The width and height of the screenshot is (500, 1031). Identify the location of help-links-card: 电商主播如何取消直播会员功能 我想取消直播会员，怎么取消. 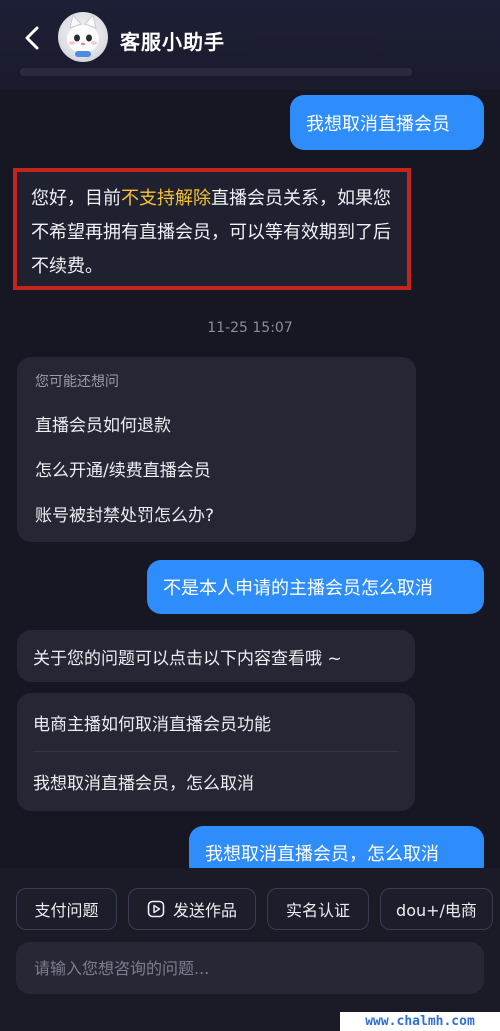
(216, 752).